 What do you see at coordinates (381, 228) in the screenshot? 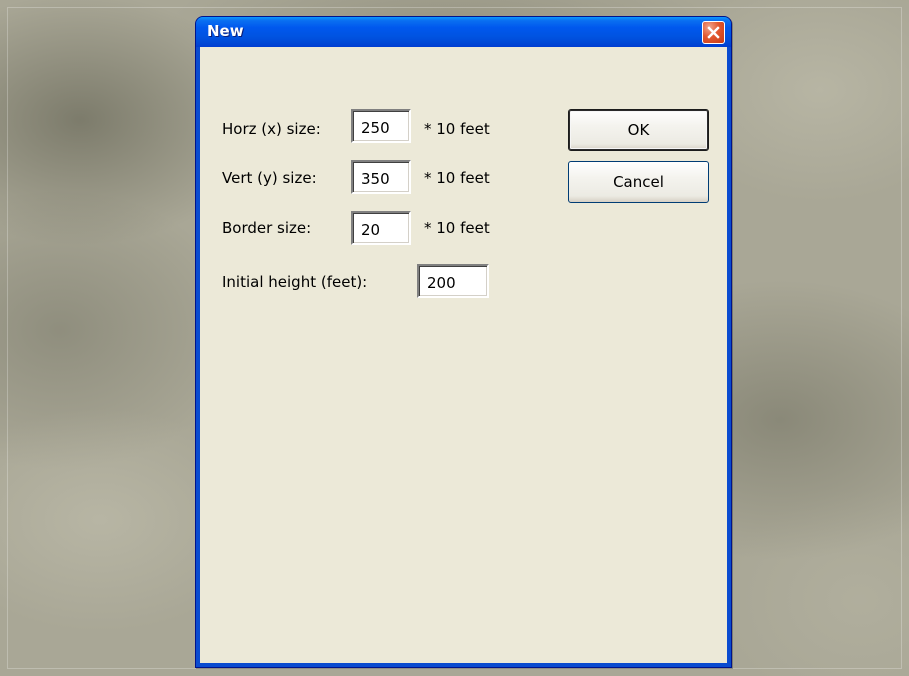
I see `border-size-input` at bounding box center [381, 228].